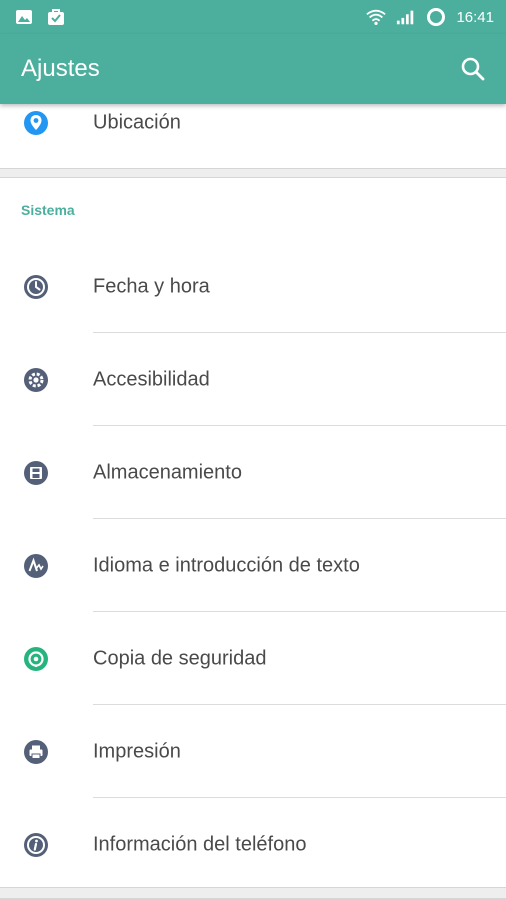  I want to click on location-pin-icon, so click(36, 123).